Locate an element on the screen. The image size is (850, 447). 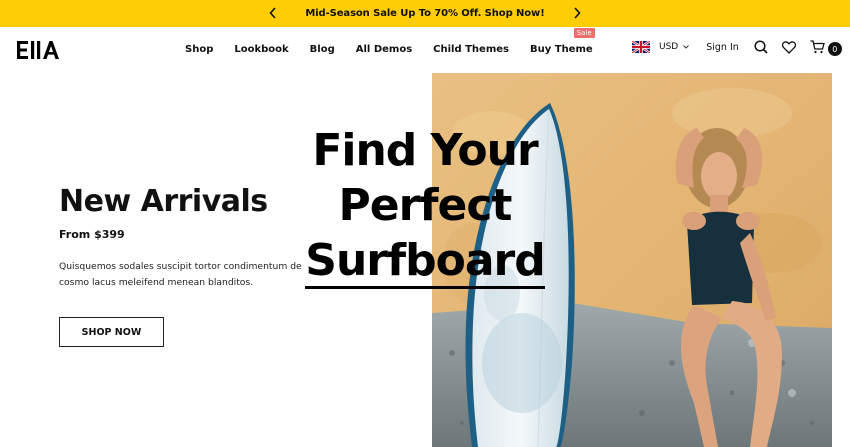
search-icon is located at coordinates (761, 47).